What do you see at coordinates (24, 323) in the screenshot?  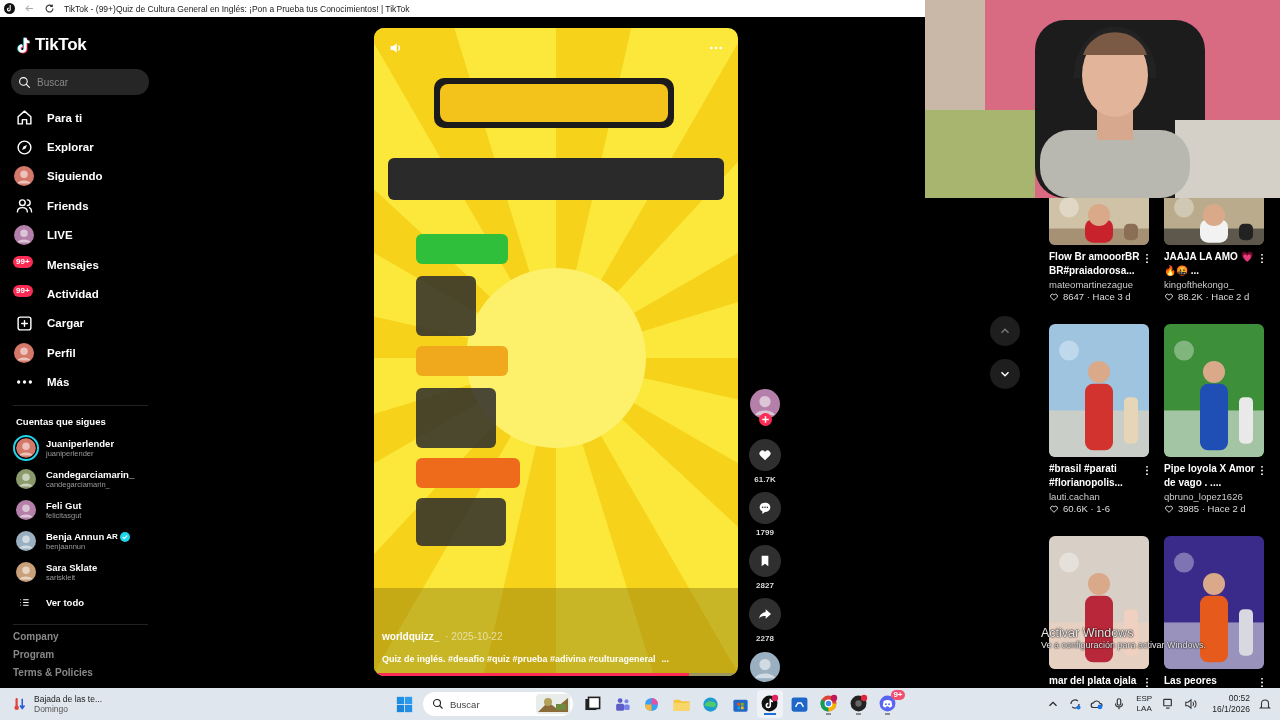 I see `upload-icon` at bounding box center [24, 323].